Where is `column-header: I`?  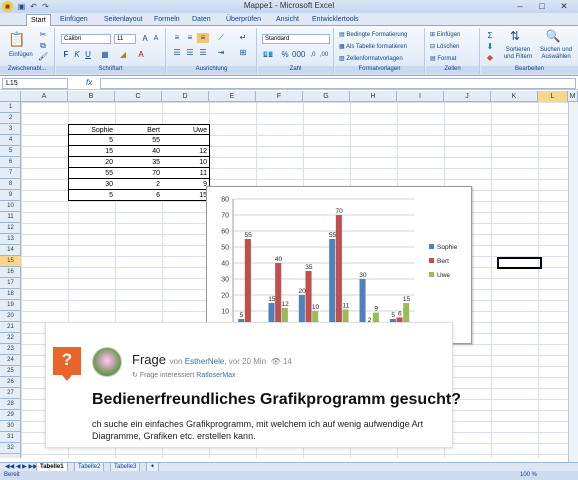 column-header: I is located at coordinates (420, 96).